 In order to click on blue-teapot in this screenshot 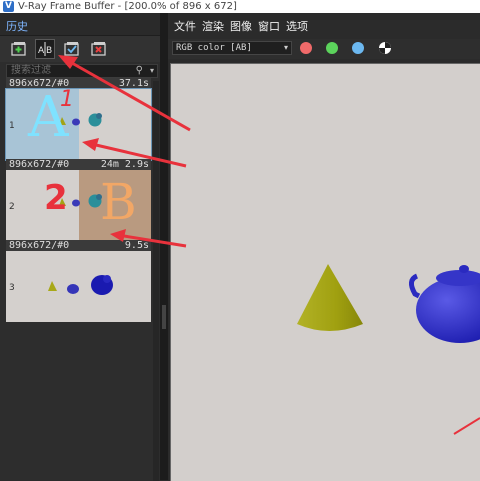, I will do `click(444, 304)`.